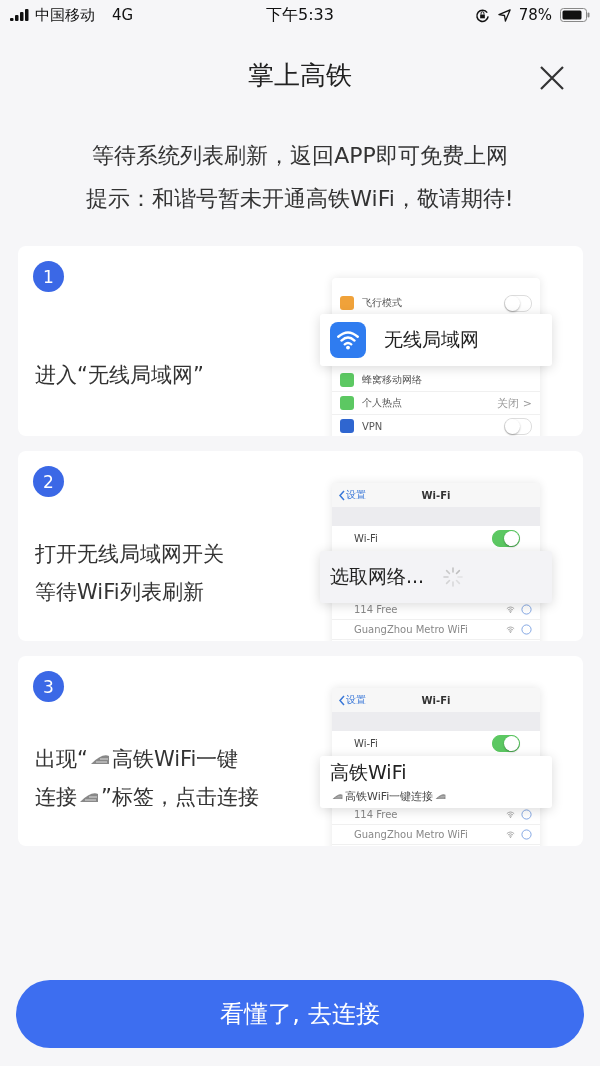 The image size is (600, 1066). What do you see at coordinates (119, 375) in the screenshot?
I see `step-text: 进入“无线局域网”` at bounding box center [119, 375].